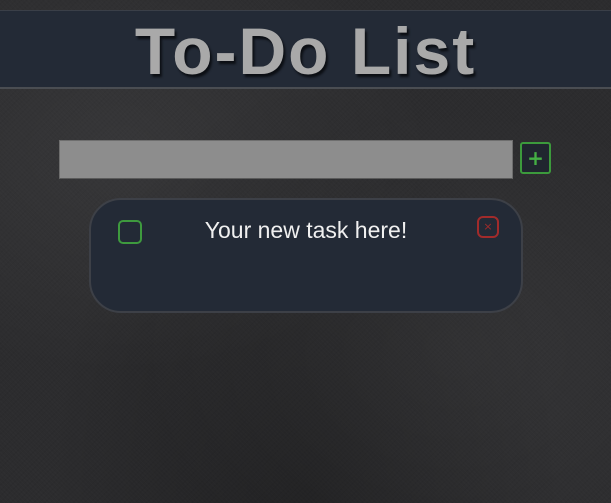 This screenshot has height=503, width=611. Describe the element at coordinates (306, 230) in the screenshot. I see `task-text: Your new task here!` at that location.